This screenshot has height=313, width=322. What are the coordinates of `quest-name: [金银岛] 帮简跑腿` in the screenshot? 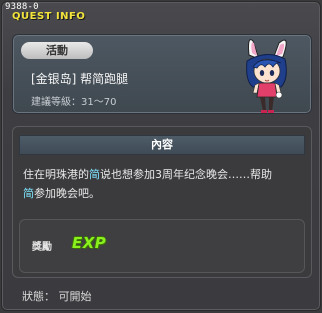 It's located at (80, 79).